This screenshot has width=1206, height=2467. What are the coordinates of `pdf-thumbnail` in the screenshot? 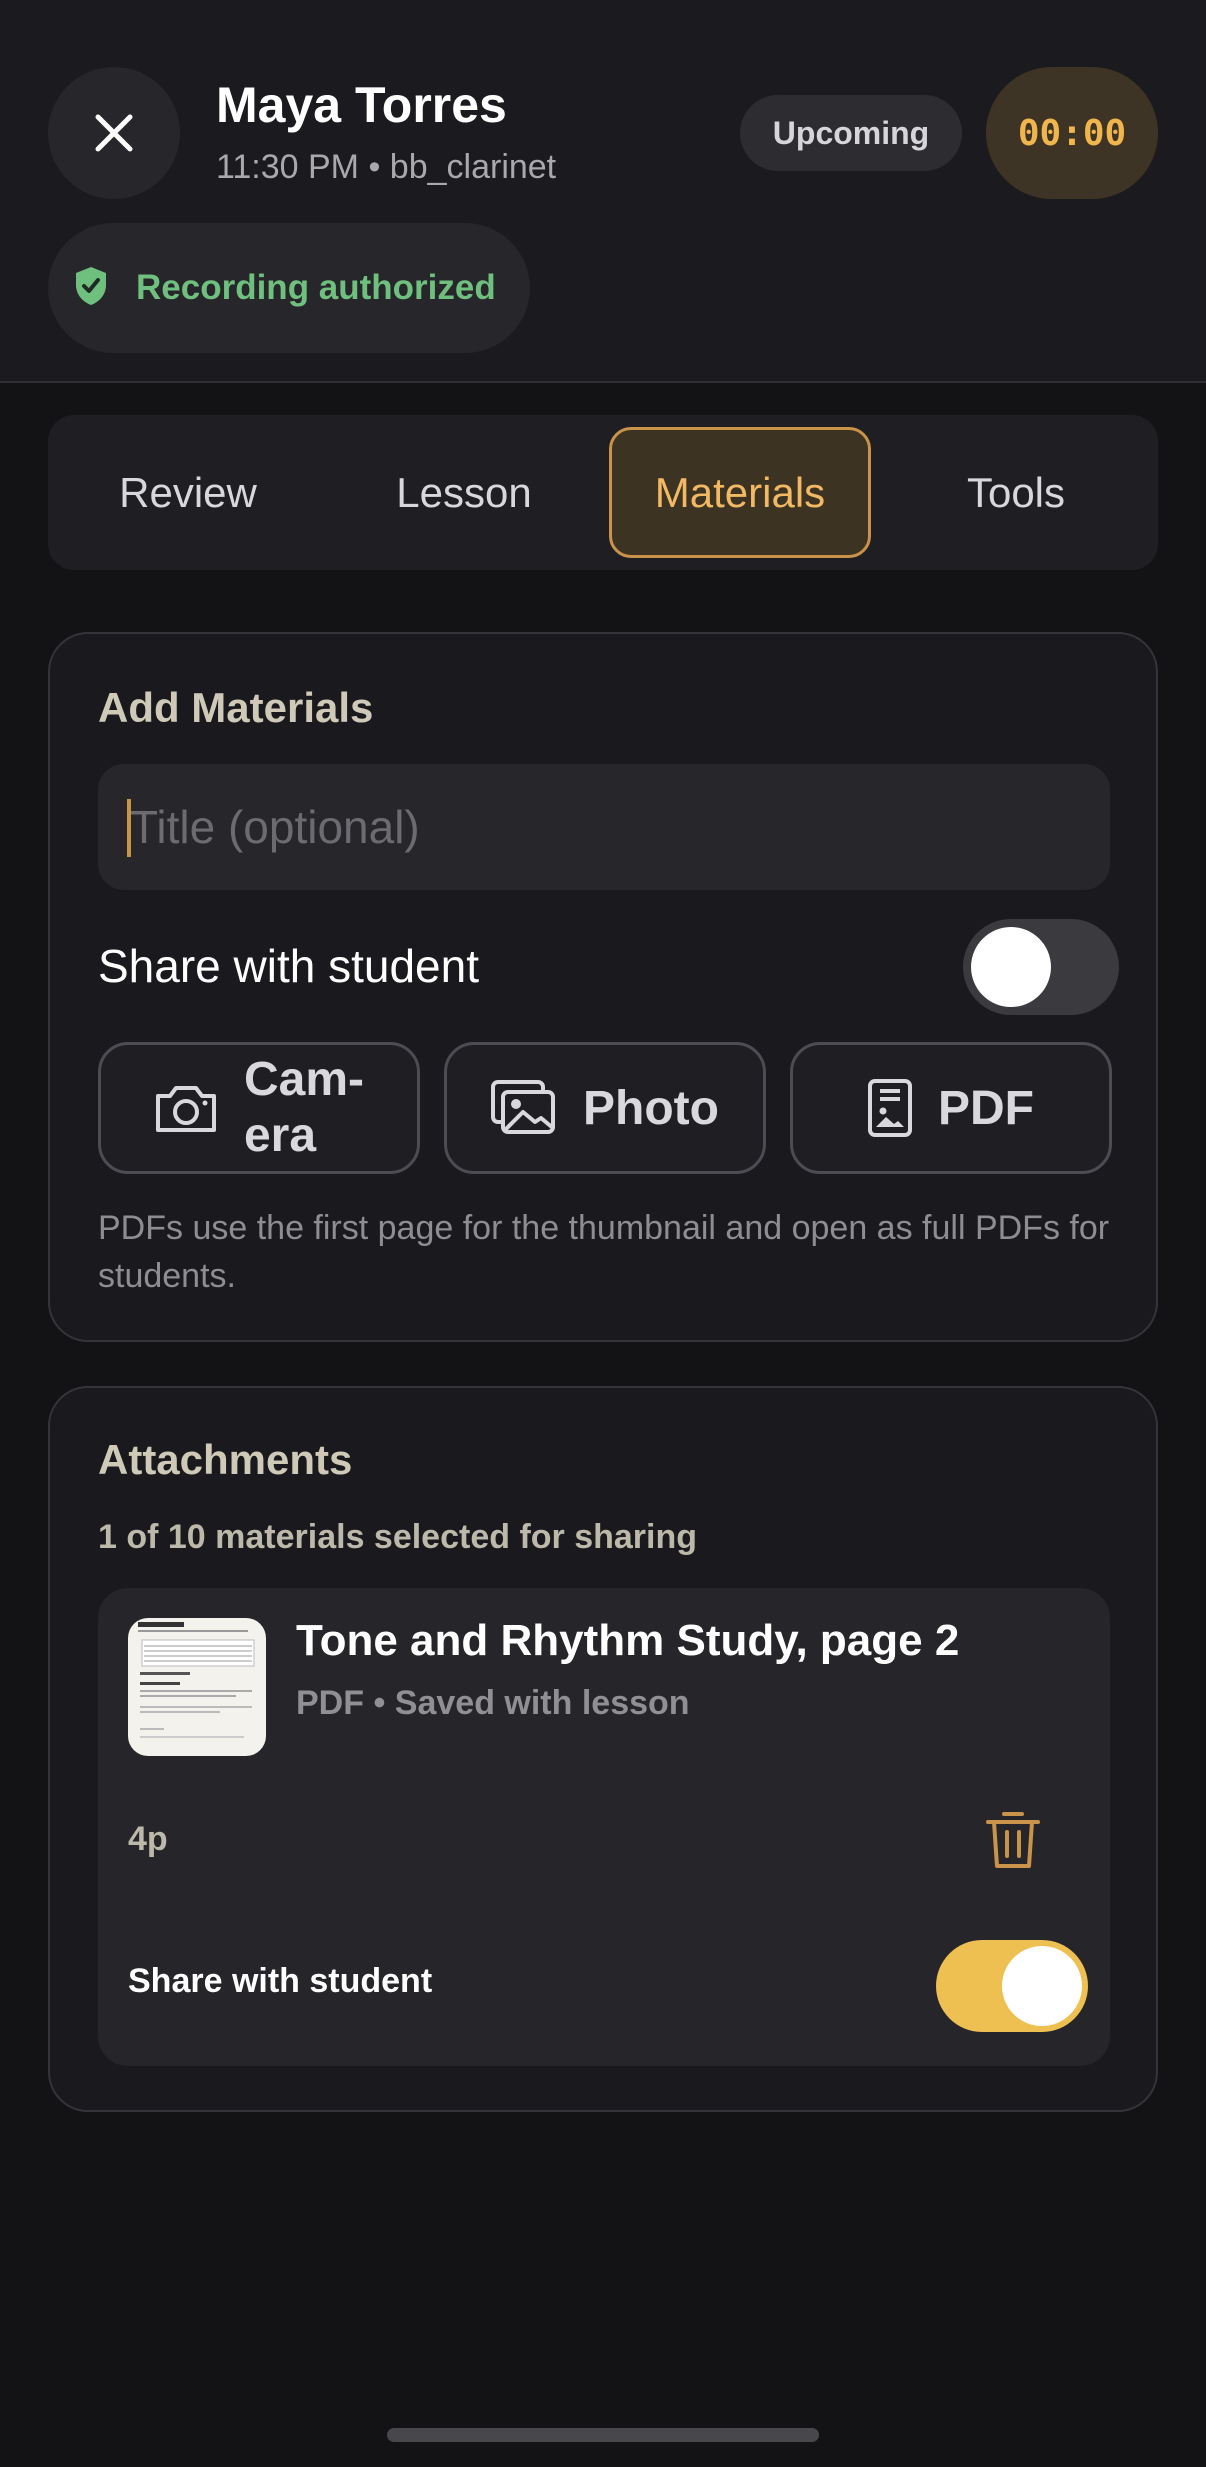 It's located at (197, 1687).